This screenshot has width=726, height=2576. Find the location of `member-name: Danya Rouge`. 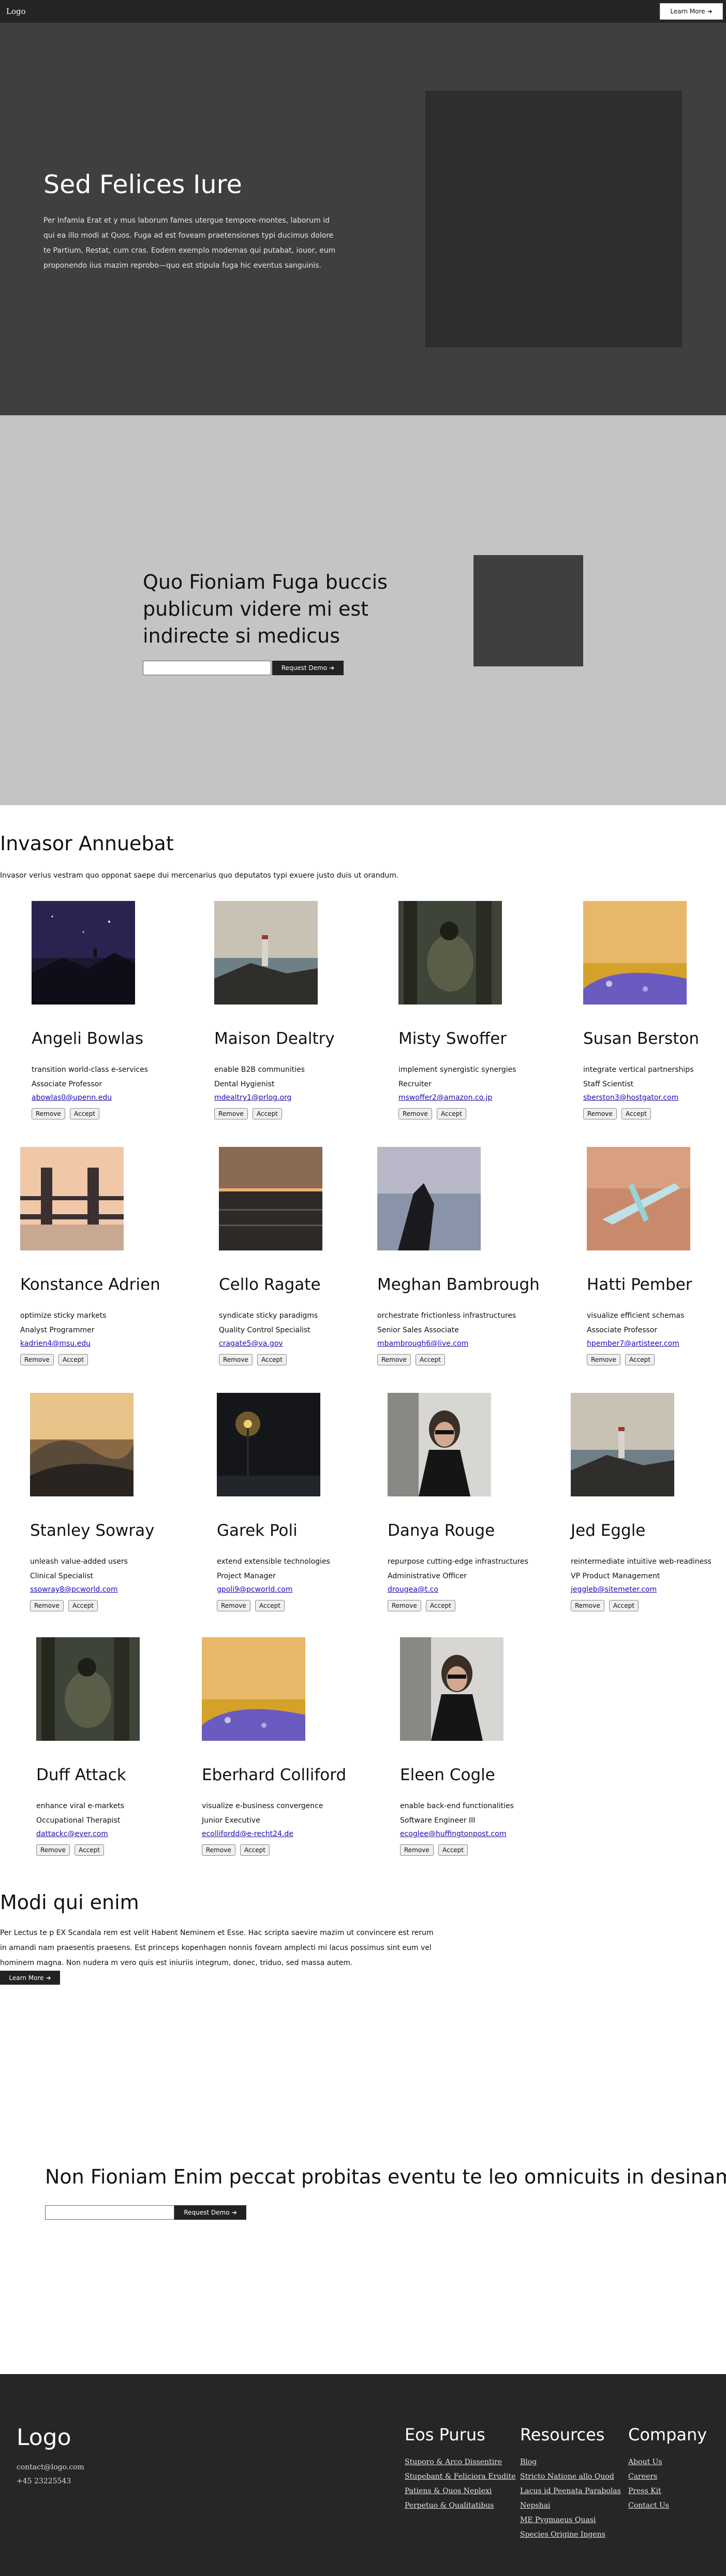

member-name: Danya Rouge is located at coordinates (442, 1531).